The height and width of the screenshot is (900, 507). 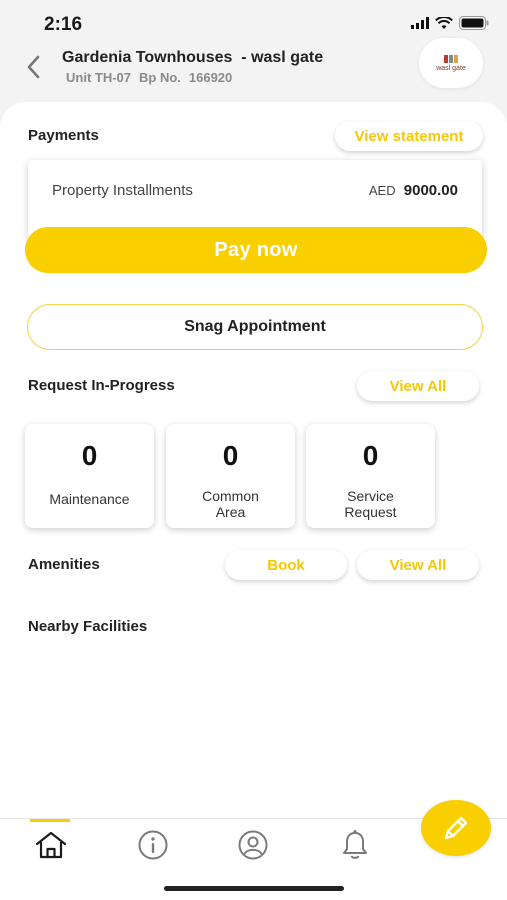 I want to click on chevron-left-icon, so click(x=33, y=67).